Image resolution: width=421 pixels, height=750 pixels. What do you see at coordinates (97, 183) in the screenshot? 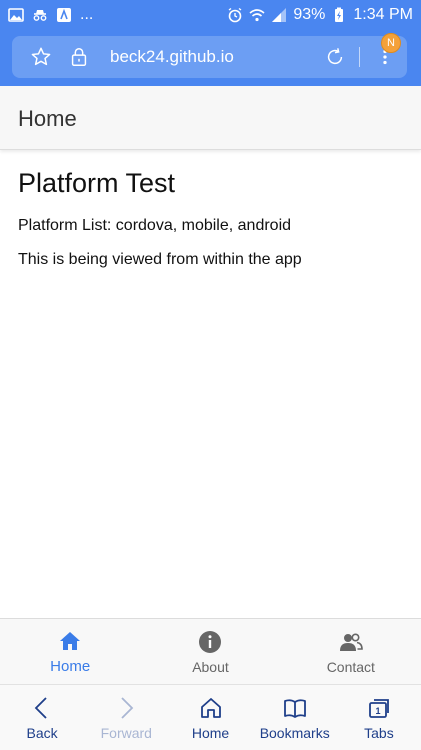
I see `content-heading: Platform Test` at bounding box center [97, 183].